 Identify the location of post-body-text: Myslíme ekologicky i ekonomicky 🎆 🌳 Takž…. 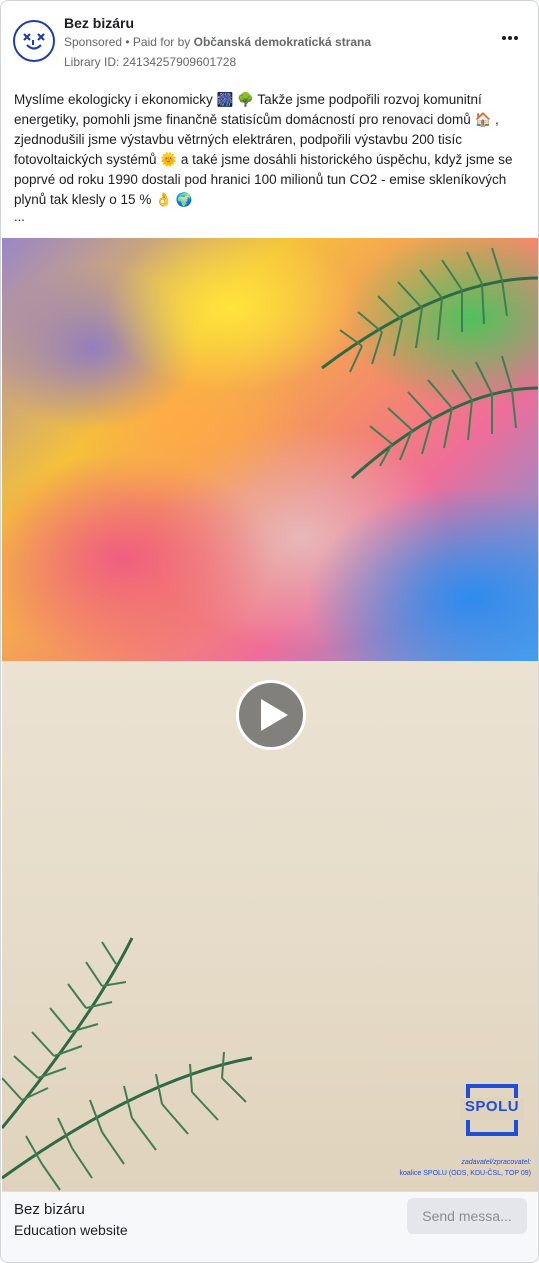
(263, 149).